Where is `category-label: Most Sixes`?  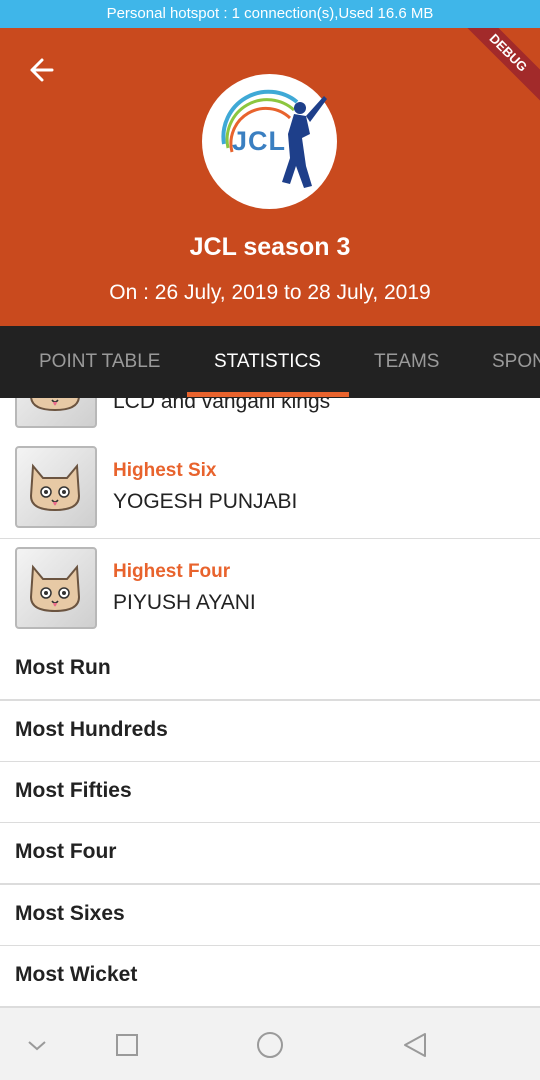
category-label: Most Sixes is located at coordinates (70, 913).